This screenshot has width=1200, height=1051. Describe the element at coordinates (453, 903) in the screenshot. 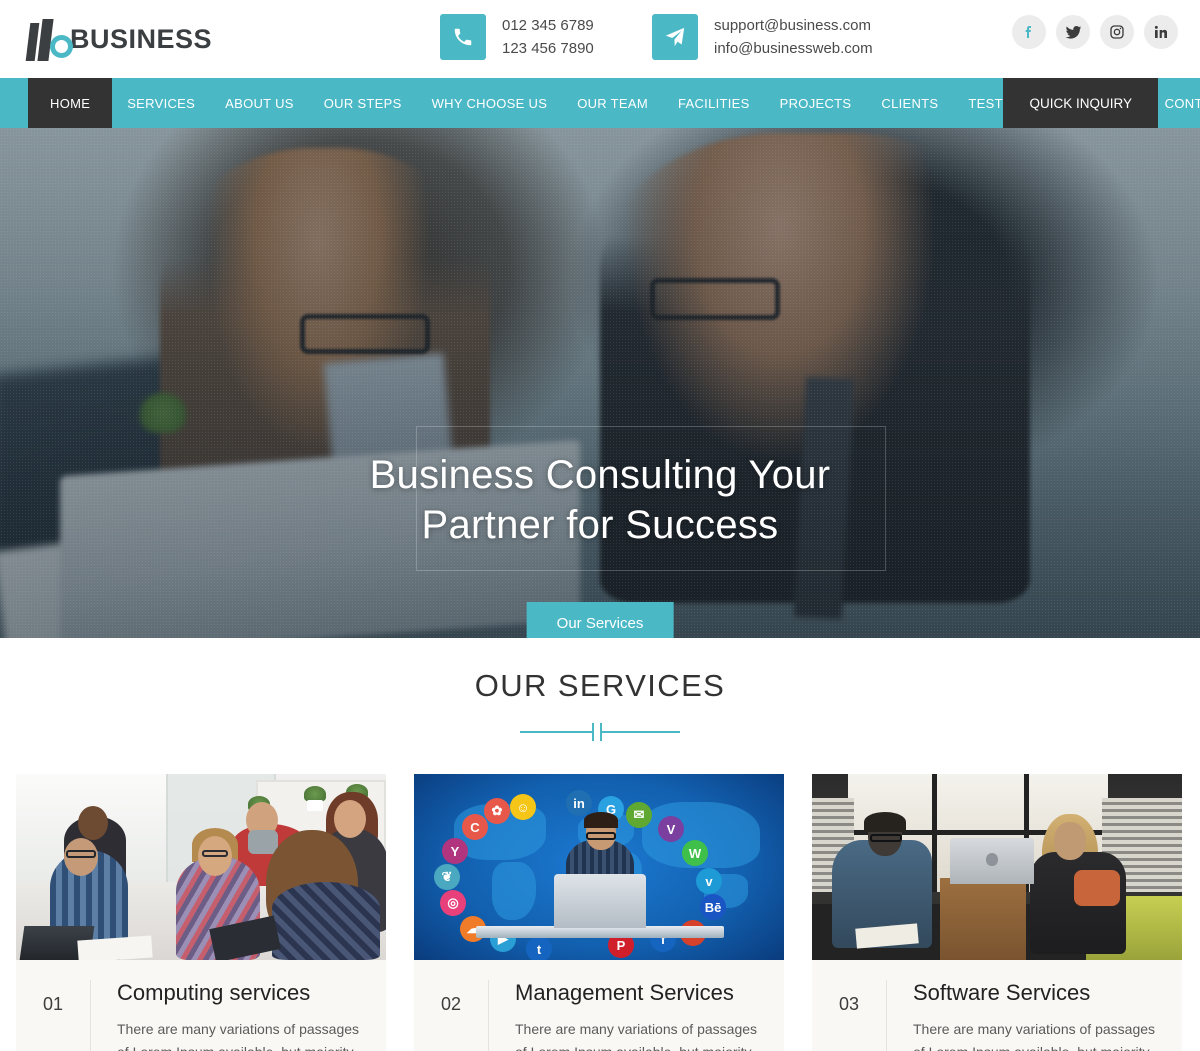

I see `social-graphic-icon: ◎` at that location.